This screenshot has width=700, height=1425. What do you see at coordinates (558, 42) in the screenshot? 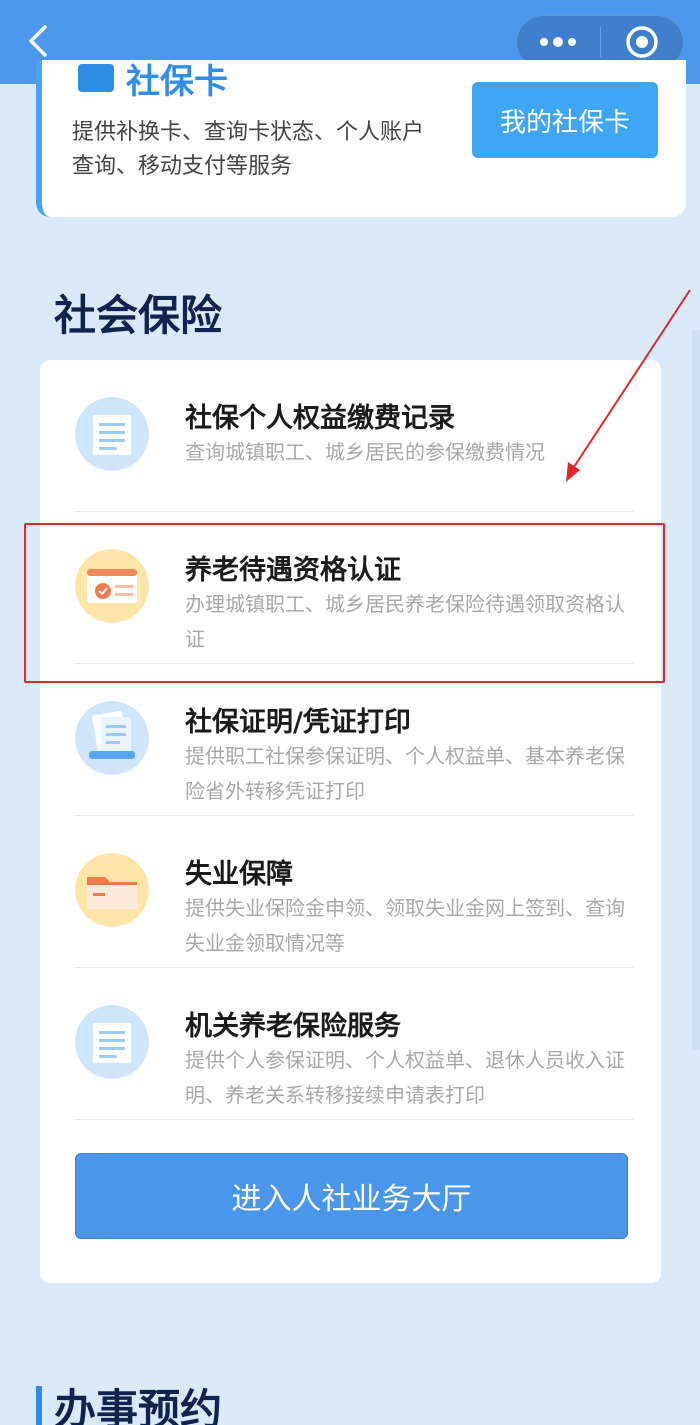
I see `more-dots-icon` at bounding box center [558, 42].